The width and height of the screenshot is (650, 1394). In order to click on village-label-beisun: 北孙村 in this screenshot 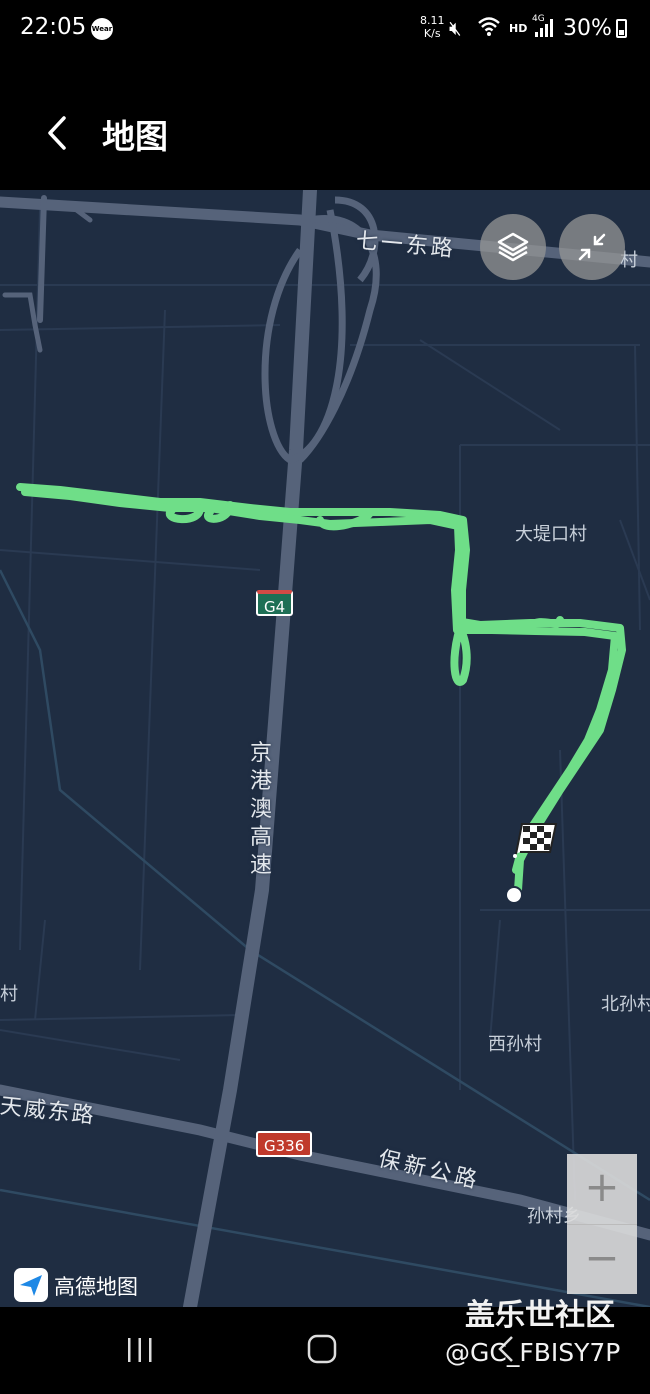, I will do `click(625, 1004)`.